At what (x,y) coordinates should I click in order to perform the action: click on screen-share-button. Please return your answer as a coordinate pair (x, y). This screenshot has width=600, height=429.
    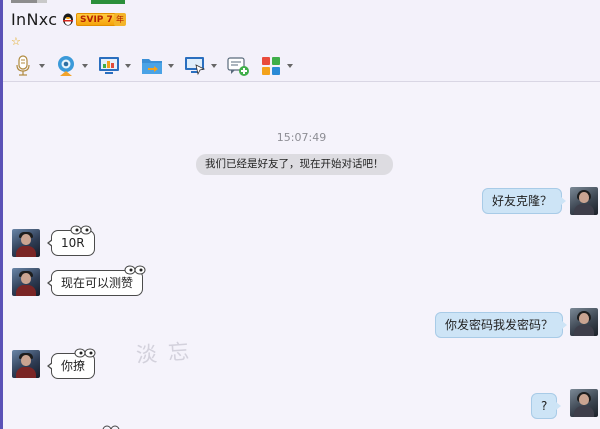
    Looking at the image, I should click on (114, 66).